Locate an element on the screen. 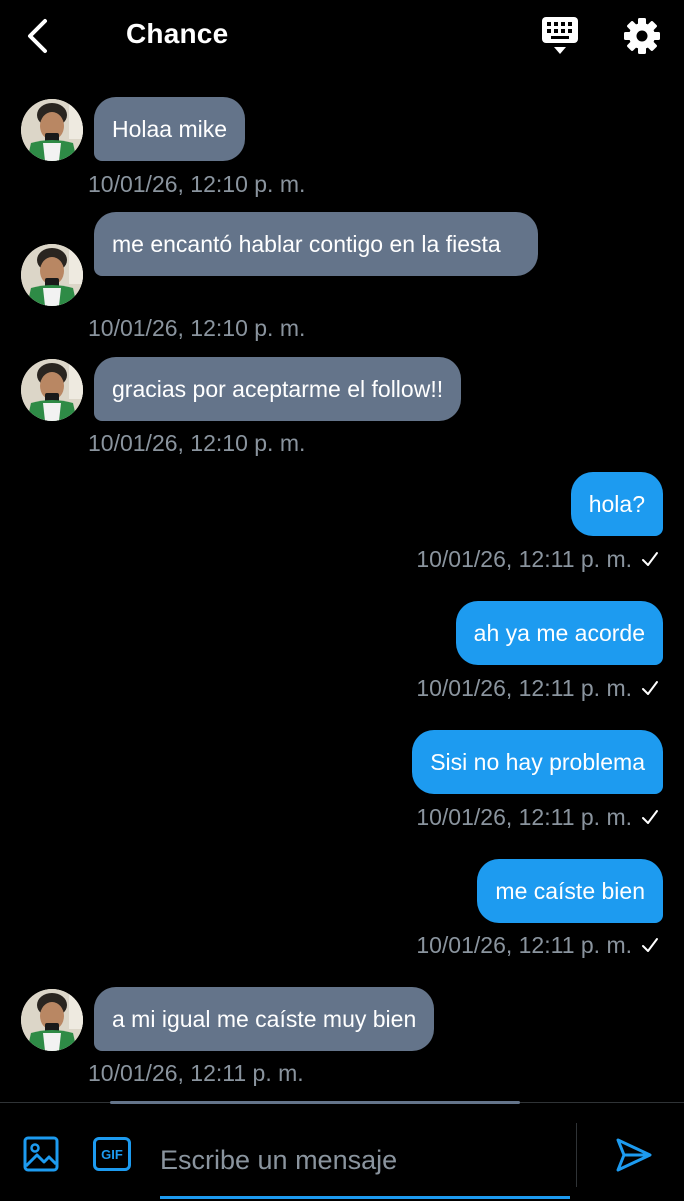  back-button is located at coordinates (38, 36).